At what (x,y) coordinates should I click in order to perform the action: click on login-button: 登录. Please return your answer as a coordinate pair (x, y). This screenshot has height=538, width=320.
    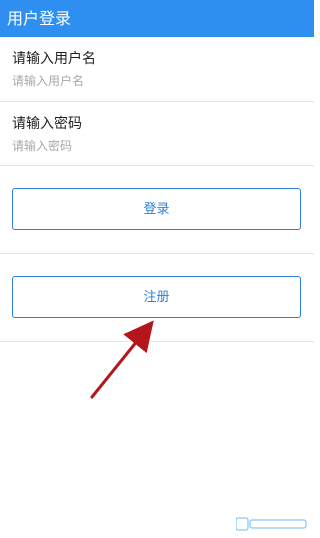
    Looking at the image, I should click on (156, 209).